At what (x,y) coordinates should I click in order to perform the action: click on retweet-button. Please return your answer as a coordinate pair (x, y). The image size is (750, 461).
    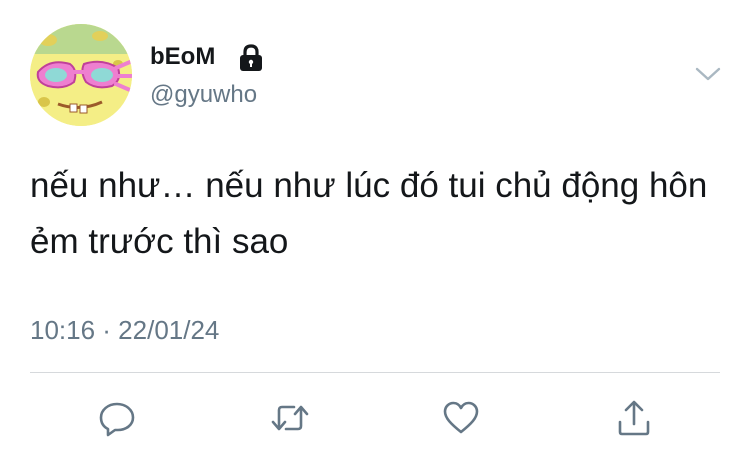
    Looking at the image, I should click on (290, 418).